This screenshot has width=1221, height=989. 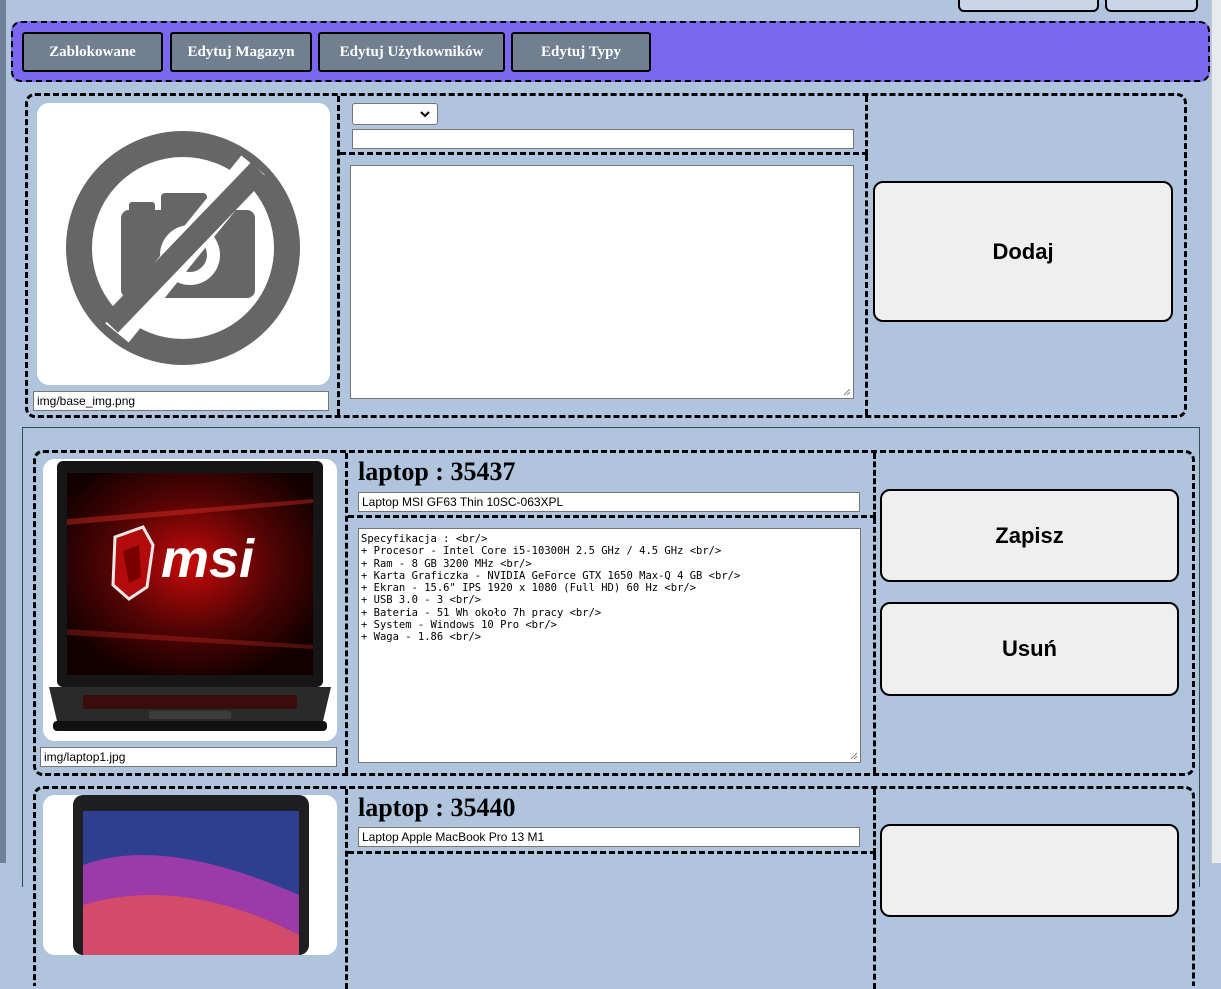 What do you see at coordinates (395, 114) in the screenshot?
I see `type-select` at bounding box center [395, 114].